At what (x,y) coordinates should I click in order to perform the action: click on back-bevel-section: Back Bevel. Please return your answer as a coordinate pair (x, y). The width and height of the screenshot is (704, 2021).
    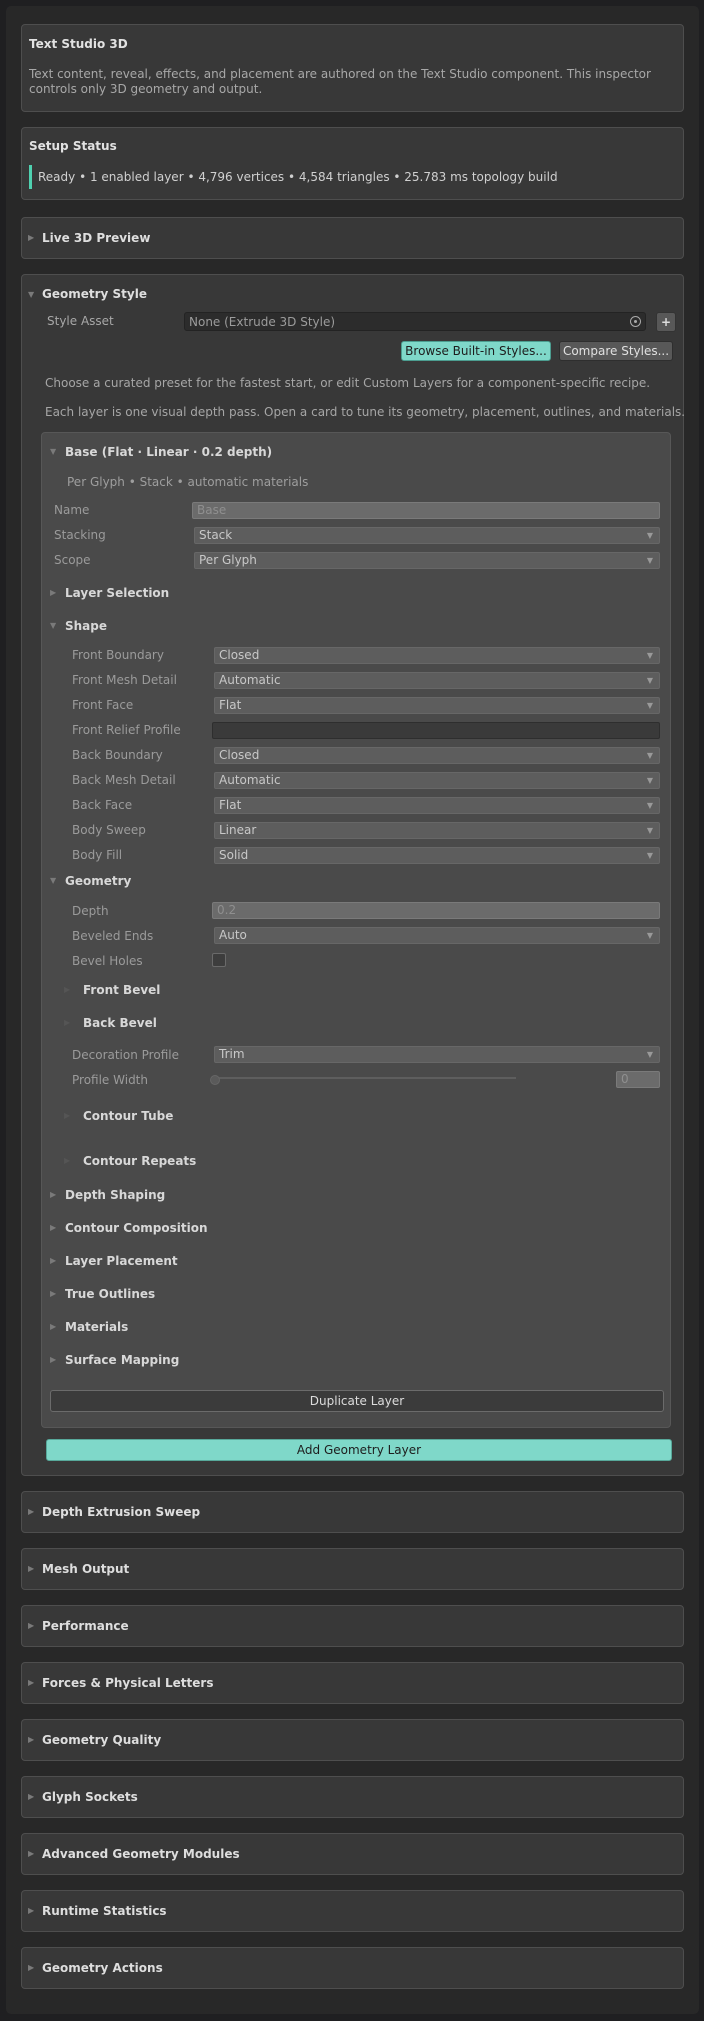
    Looking at the image, I should click on (120, 1023).